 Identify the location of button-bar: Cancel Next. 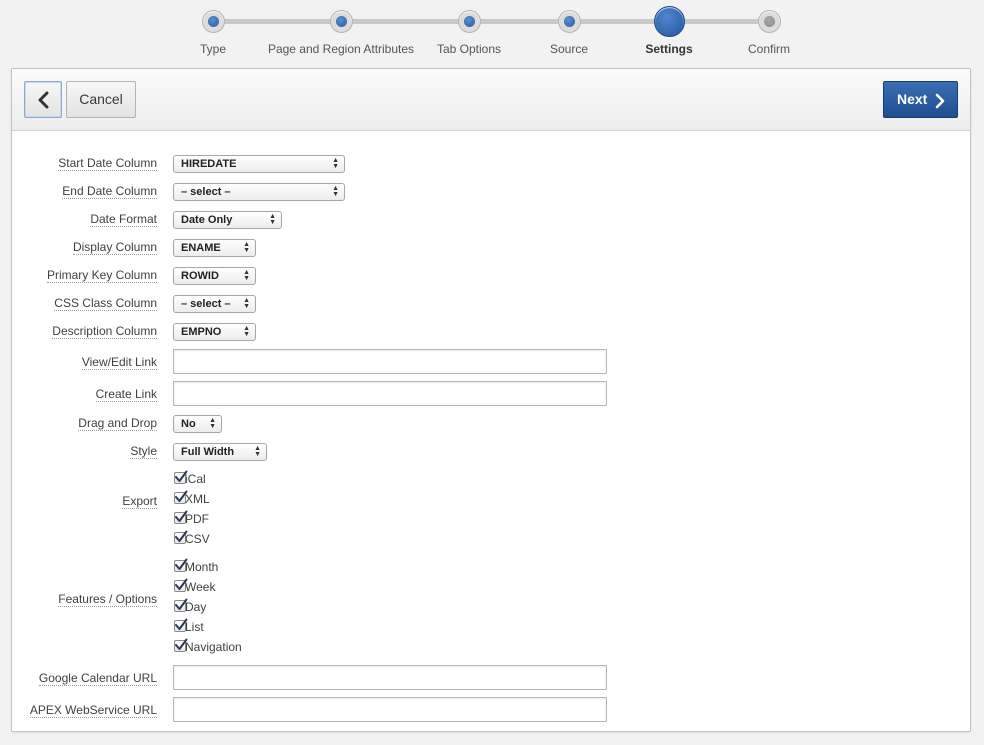
(491, 100).